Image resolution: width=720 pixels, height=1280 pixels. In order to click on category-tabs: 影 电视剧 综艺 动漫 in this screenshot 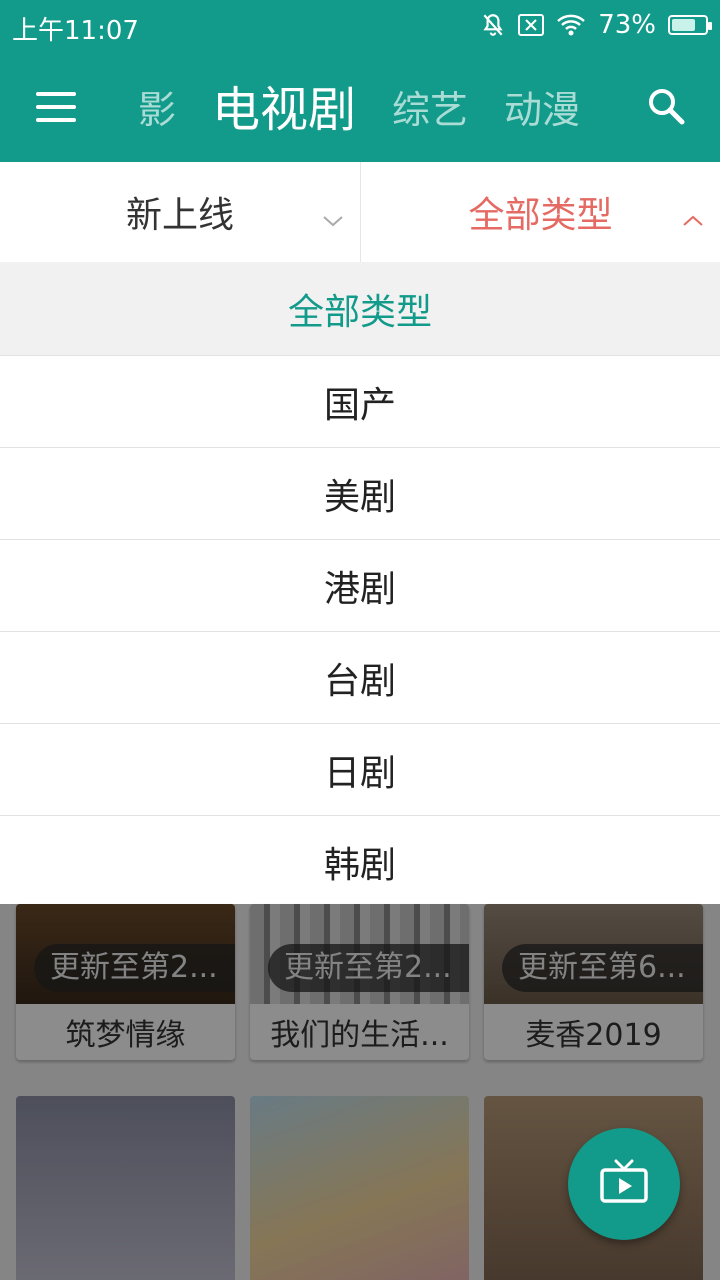, I will do `click(377, 110)`.